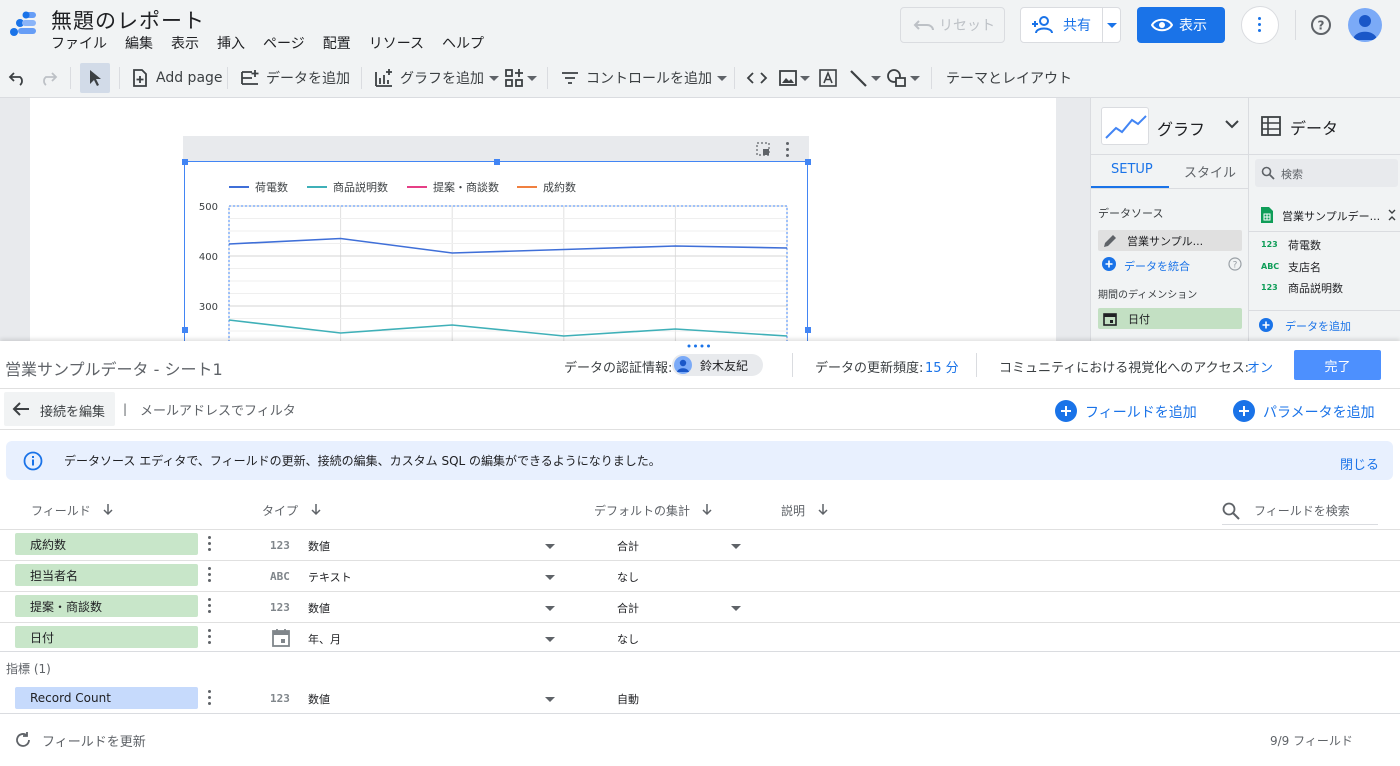 The height and width of the screenshot is (766, 1400). Describe the element at coordinates (295, 78) in the screenshot. I see `add-data-button: データを追加` at that location.